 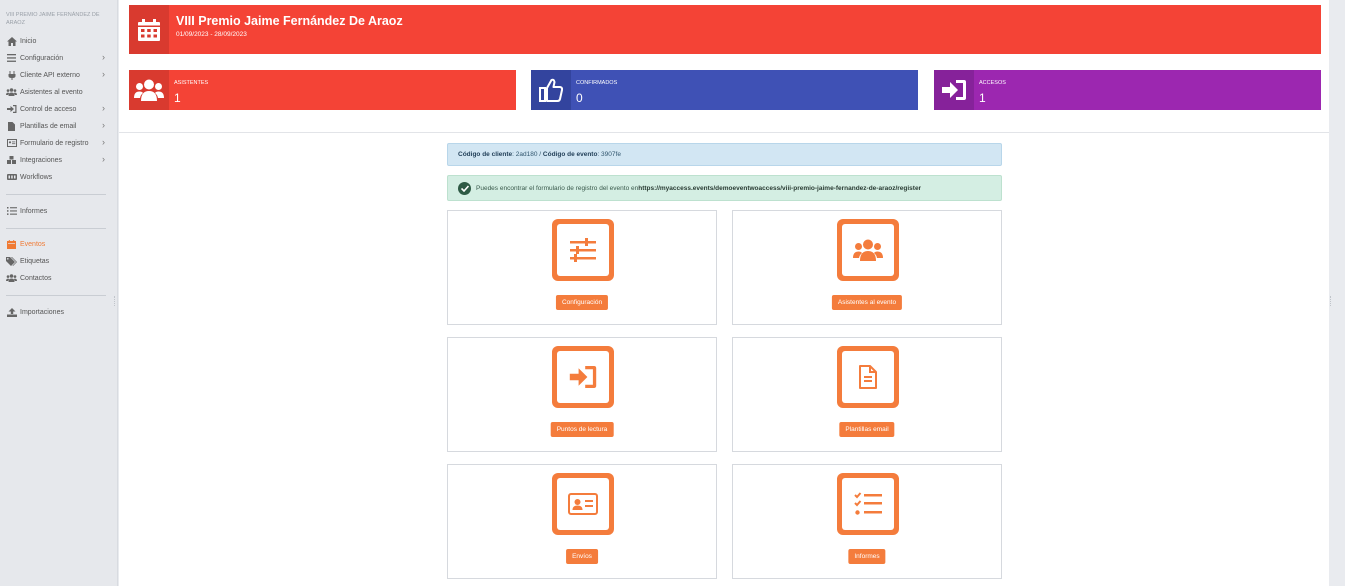 I want to click on sidebar-item-label: Eventos, so click(x=33, y=244).